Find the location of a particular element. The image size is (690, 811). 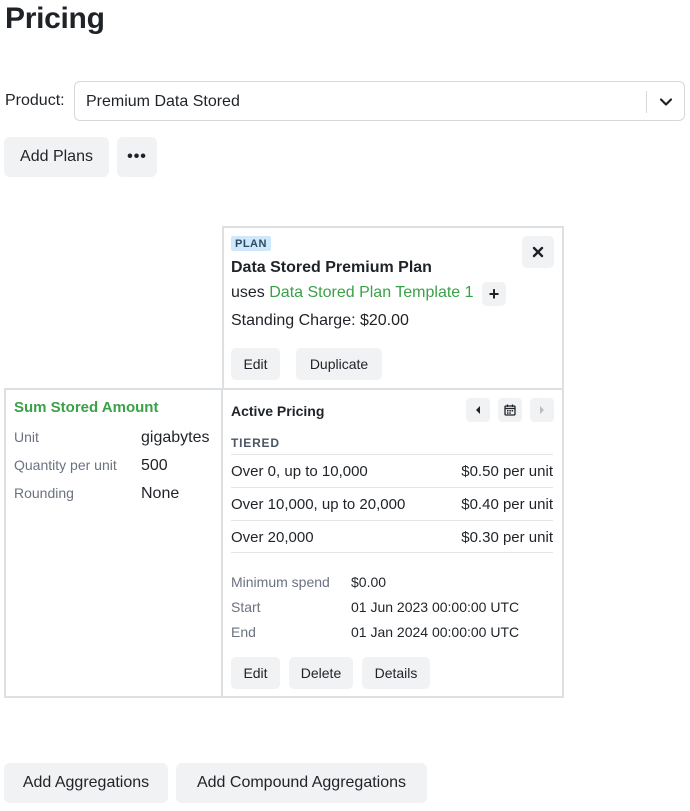

grid-divider is located at coordinates (222, 543).